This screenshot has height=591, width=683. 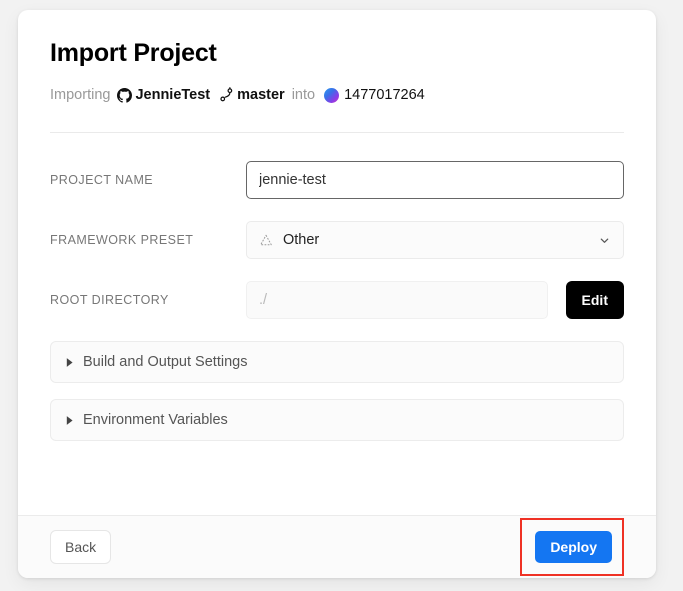 I want to click on root-directory-label: ROOT DIRECTORY, so click(x=109, y=300).